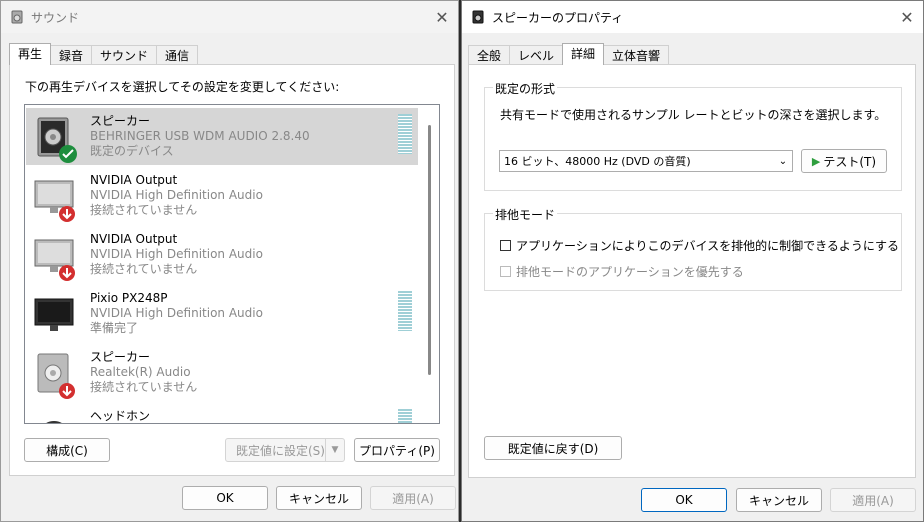 The image size is (924, 522). Describe the element at coordinates (140, 372) in the screenshot. I see `device-driver: Realtek(R) Audio` at that location.